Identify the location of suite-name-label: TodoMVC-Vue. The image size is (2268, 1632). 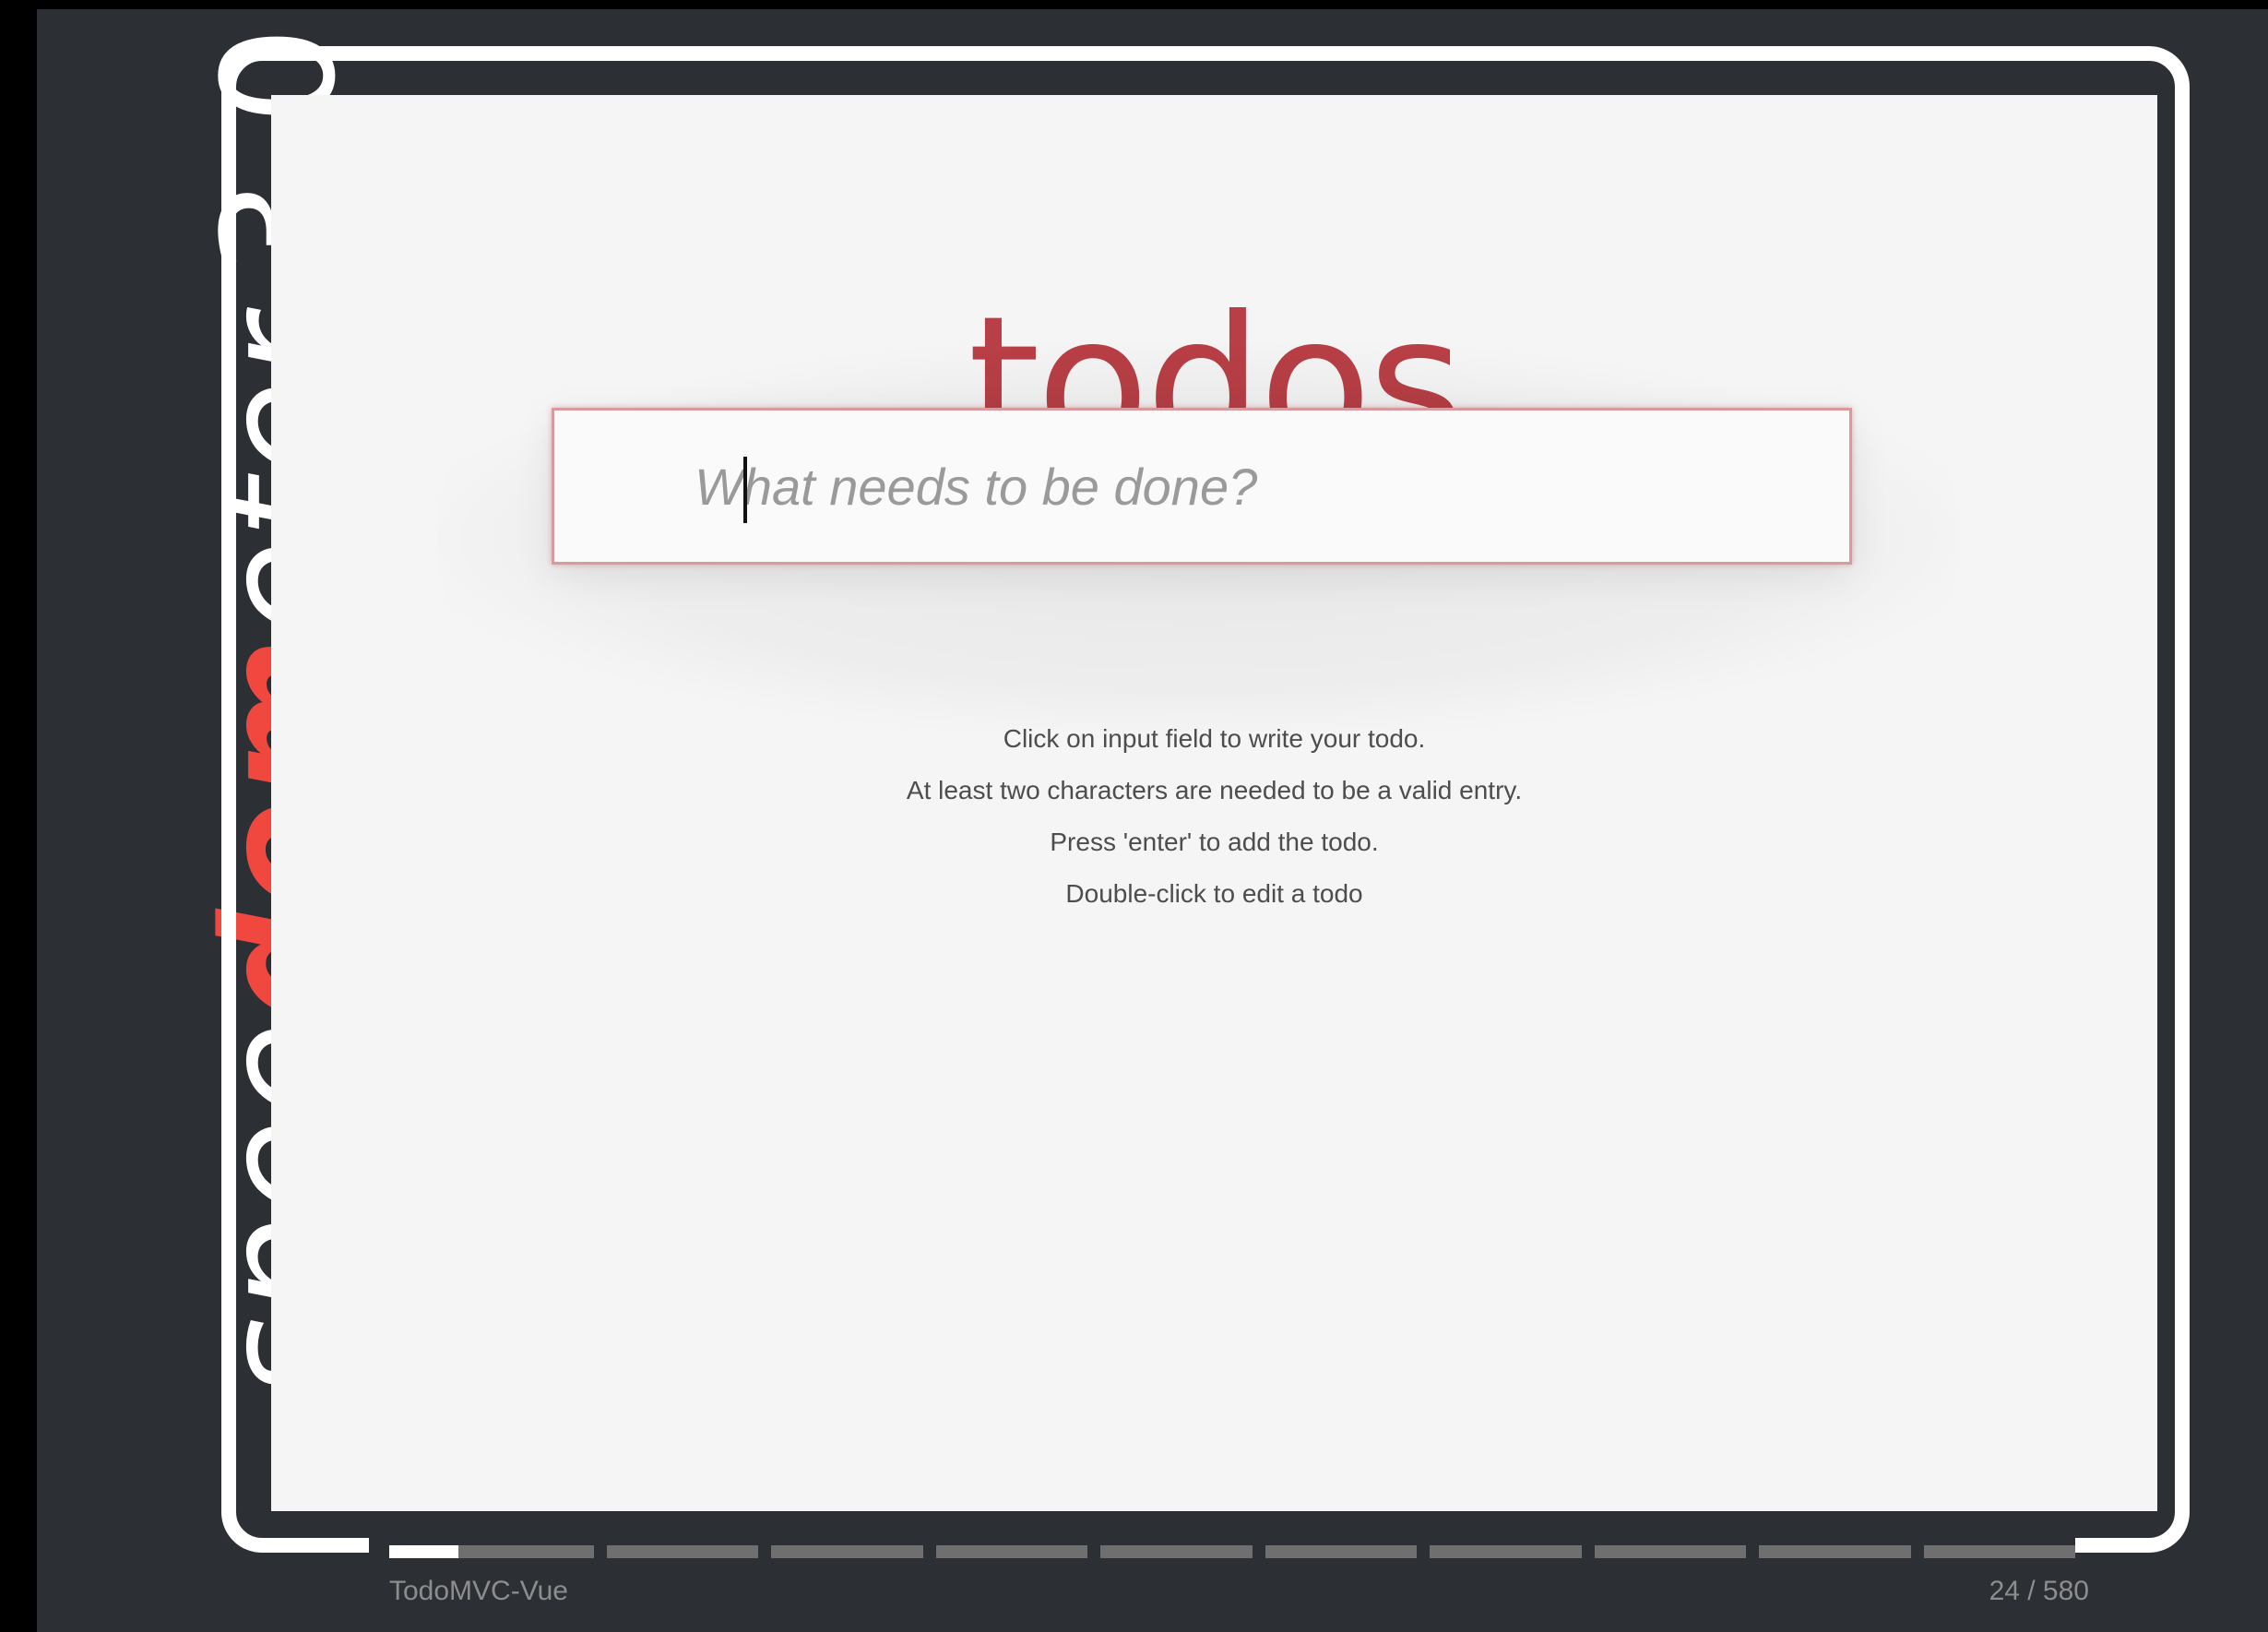
(478, 1591).